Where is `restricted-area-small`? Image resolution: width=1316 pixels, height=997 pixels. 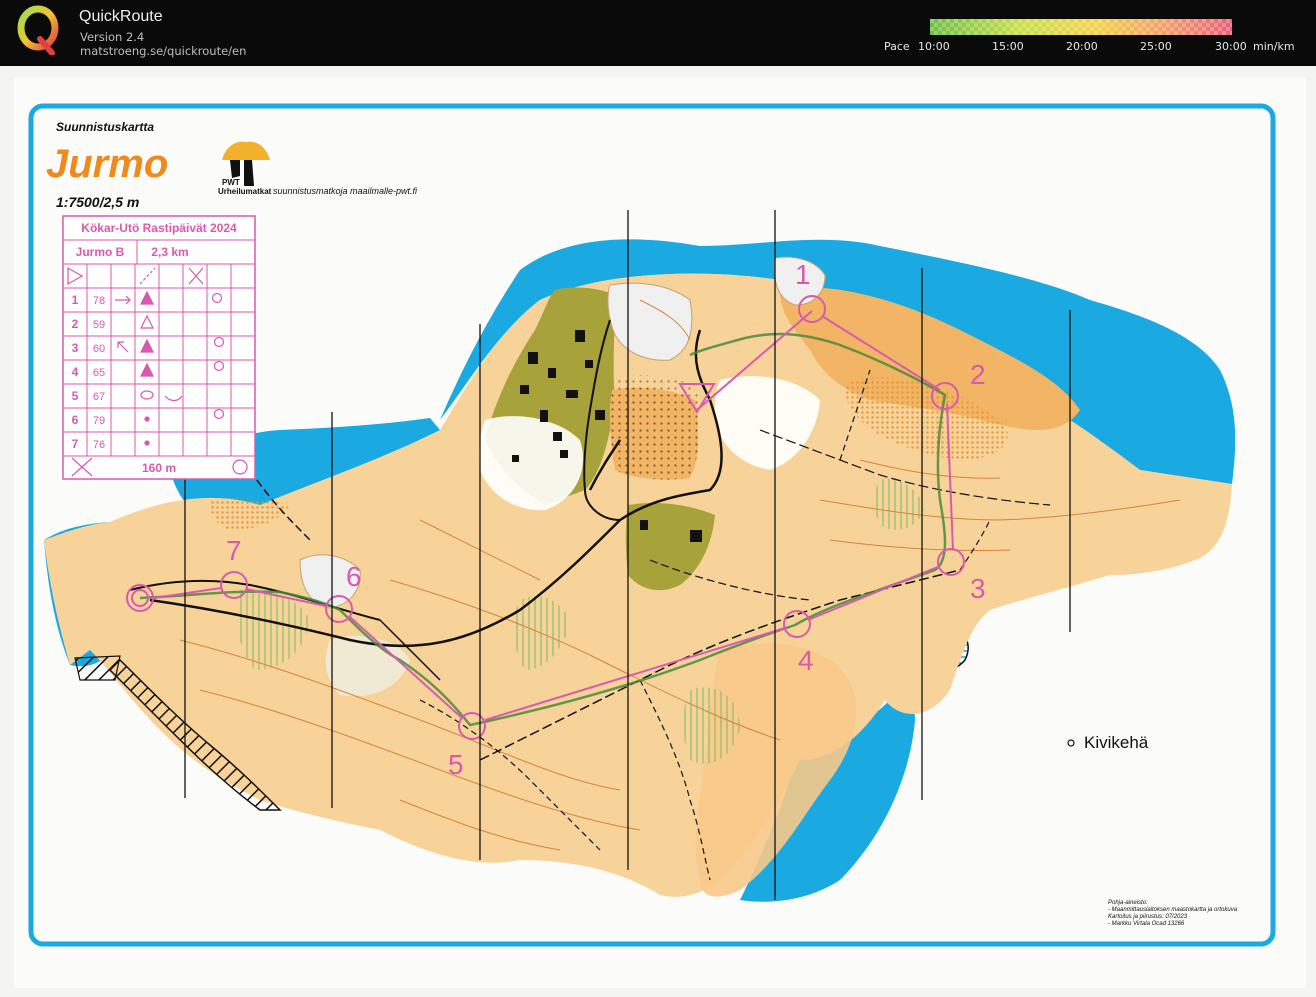 restricted-area-small is located at coordinates (97, 668).